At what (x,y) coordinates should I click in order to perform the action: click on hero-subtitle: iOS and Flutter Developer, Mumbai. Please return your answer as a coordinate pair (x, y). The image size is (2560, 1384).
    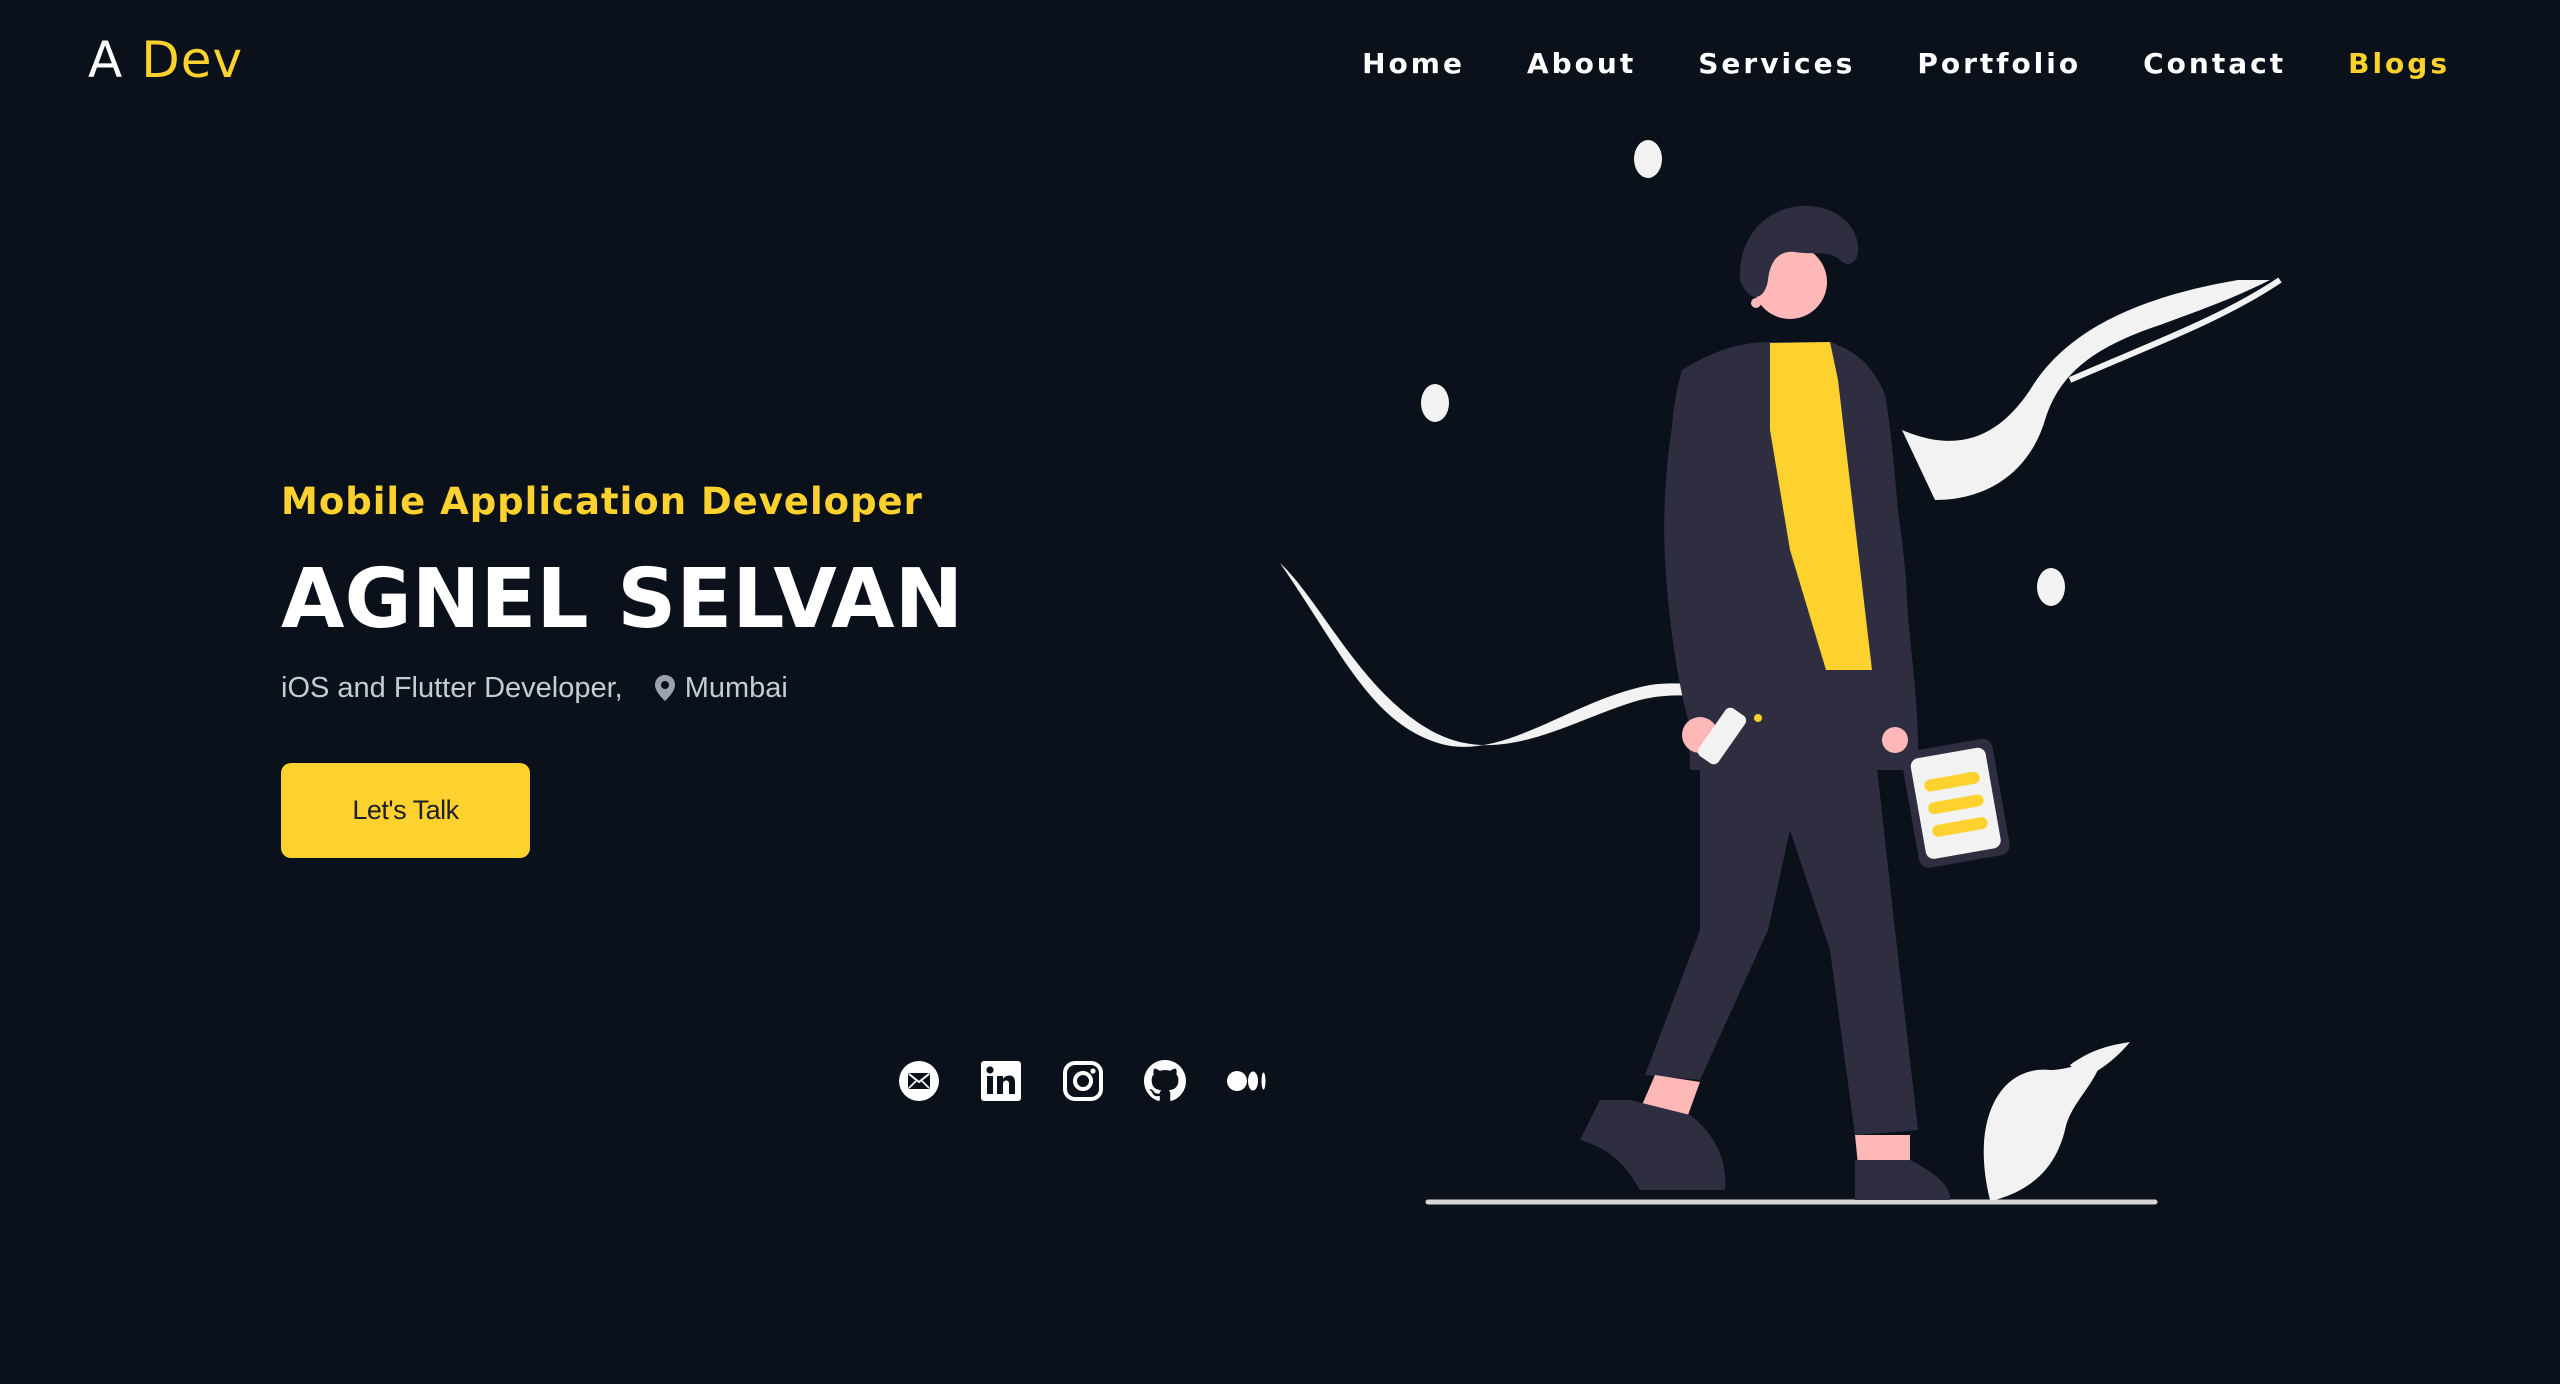
    Looking at the image, I should click on (731, 688).